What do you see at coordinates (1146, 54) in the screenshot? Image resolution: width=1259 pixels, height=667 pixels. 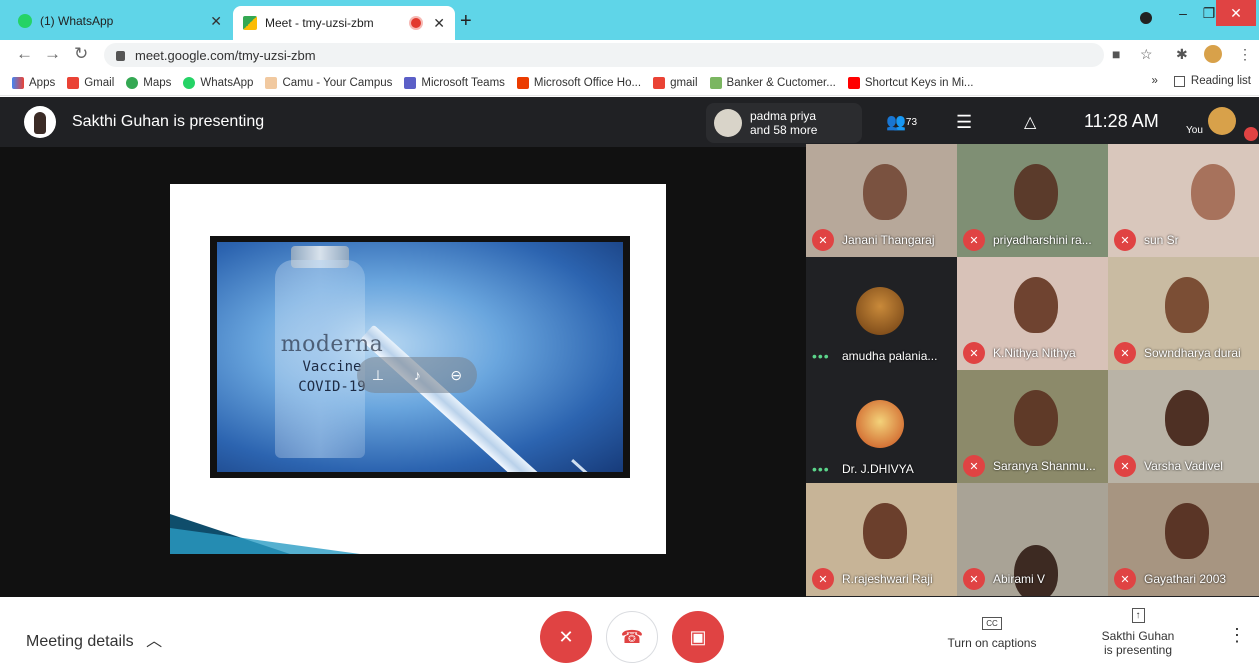 I see `star-icon: ☆` at bounding box center [1146, 54].